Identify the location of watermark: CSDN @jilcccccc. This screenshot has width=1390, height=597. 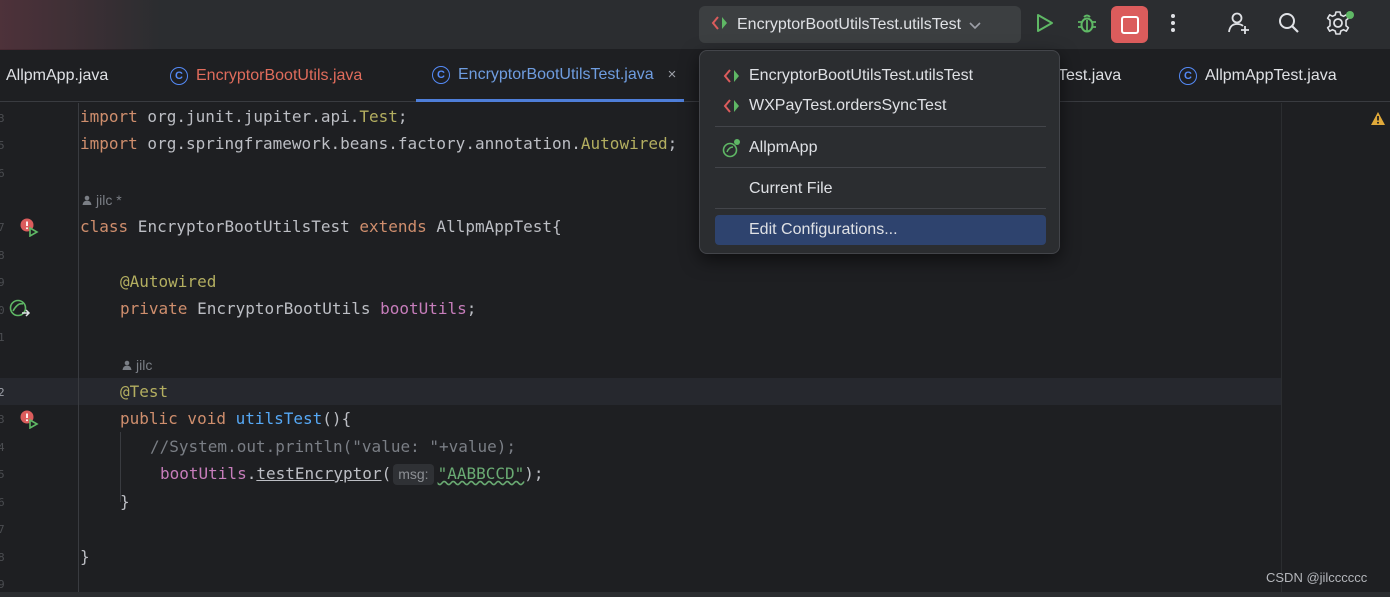
(1317, 577).